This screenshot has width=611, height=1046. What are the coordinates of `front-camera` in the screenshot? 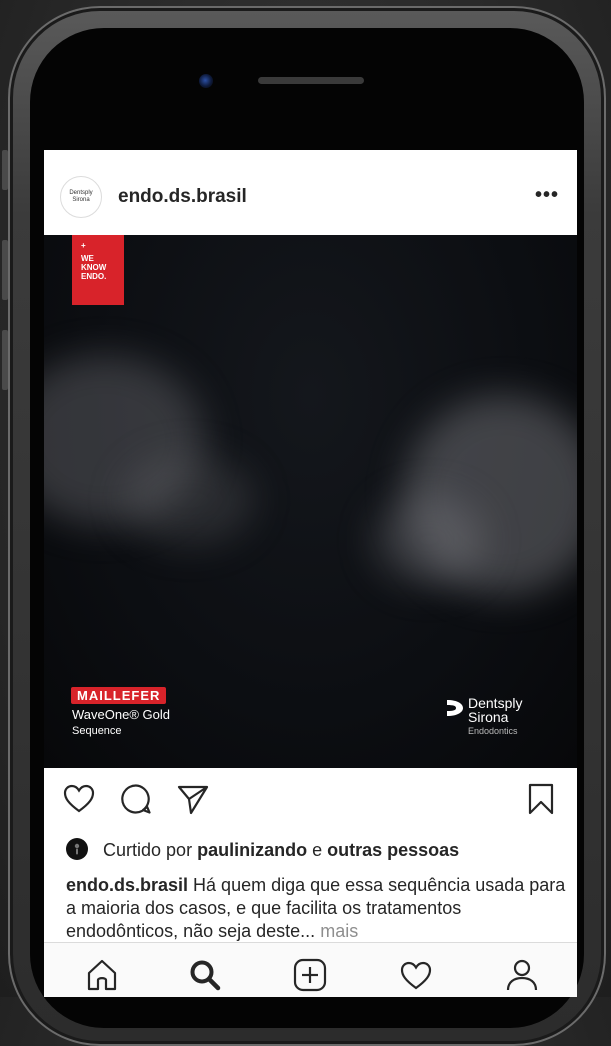 It's located at (206, 81).